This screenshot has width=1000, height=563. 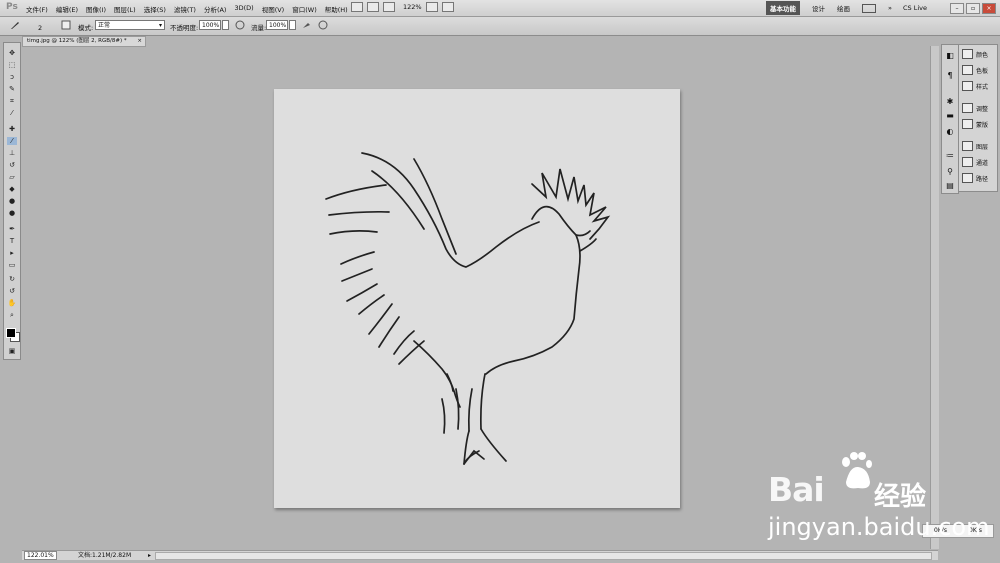 I want to click on application-bar-tools: 122%, so click(x=404, y=7).